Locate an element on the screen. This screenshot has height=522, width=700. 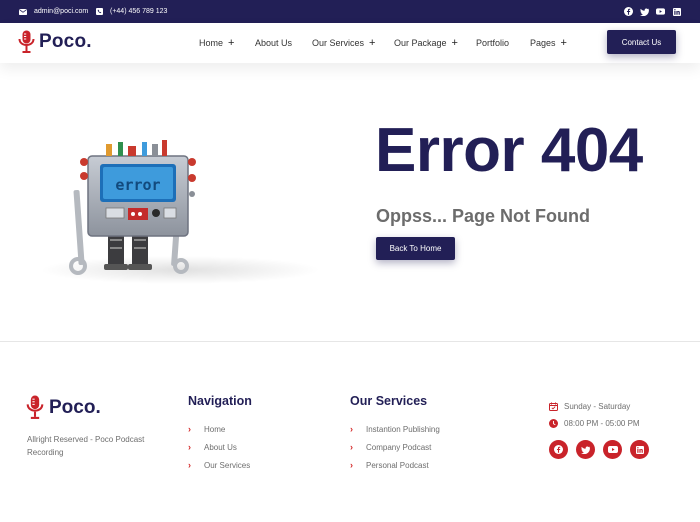
topbar-email-text: admin@poci.com is located at coordinates (61, 11).